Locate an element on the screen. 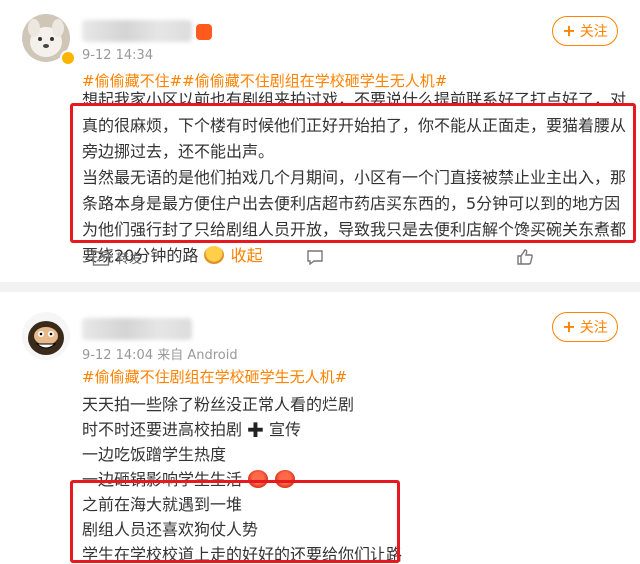 The width and height of the screenshot is (640, 564). plus-cross-icon: ✚ is located at coordinates (255, 430).